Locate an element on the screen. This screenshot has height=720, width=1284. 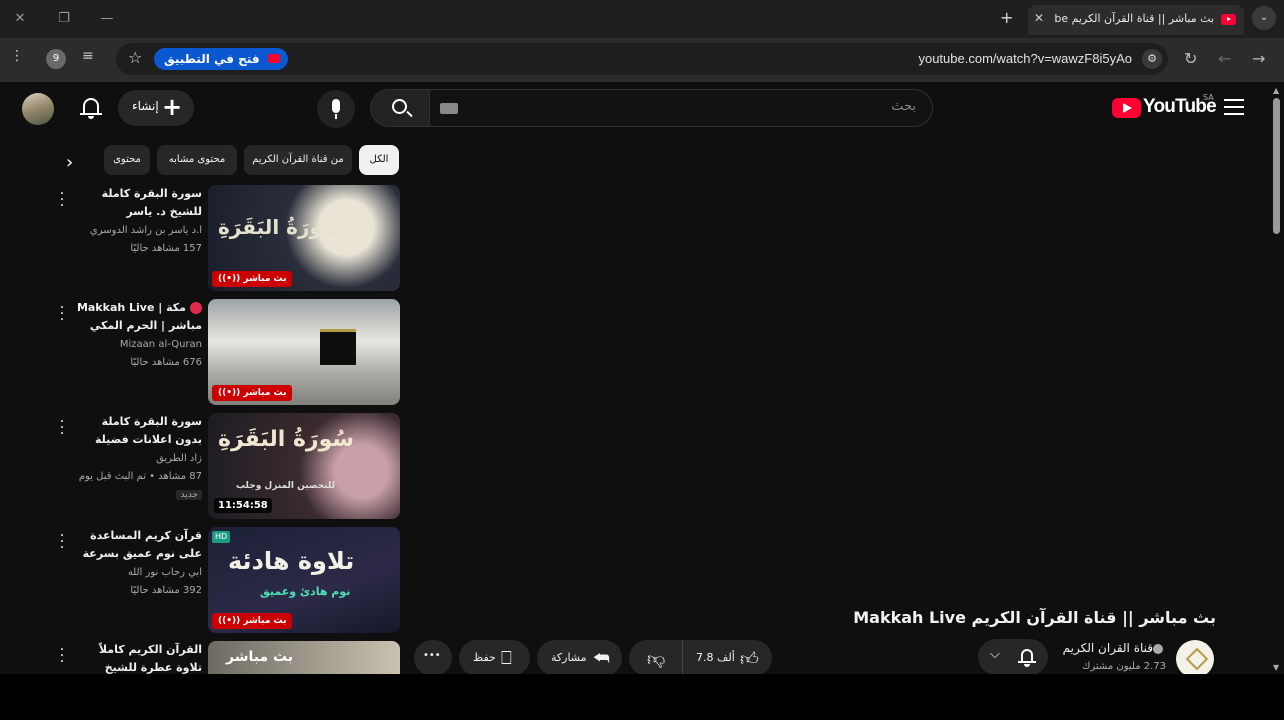
reading-list-icon: ≡ is located at coordinates (88, 56).